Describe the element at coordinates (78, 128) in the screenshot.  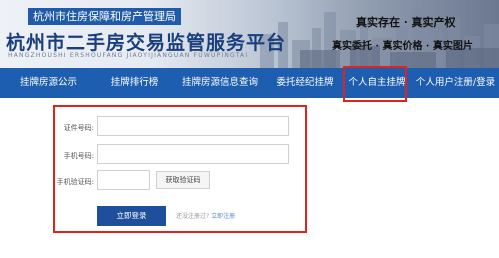
I see `id-number-label: 证件号码:` at that location.